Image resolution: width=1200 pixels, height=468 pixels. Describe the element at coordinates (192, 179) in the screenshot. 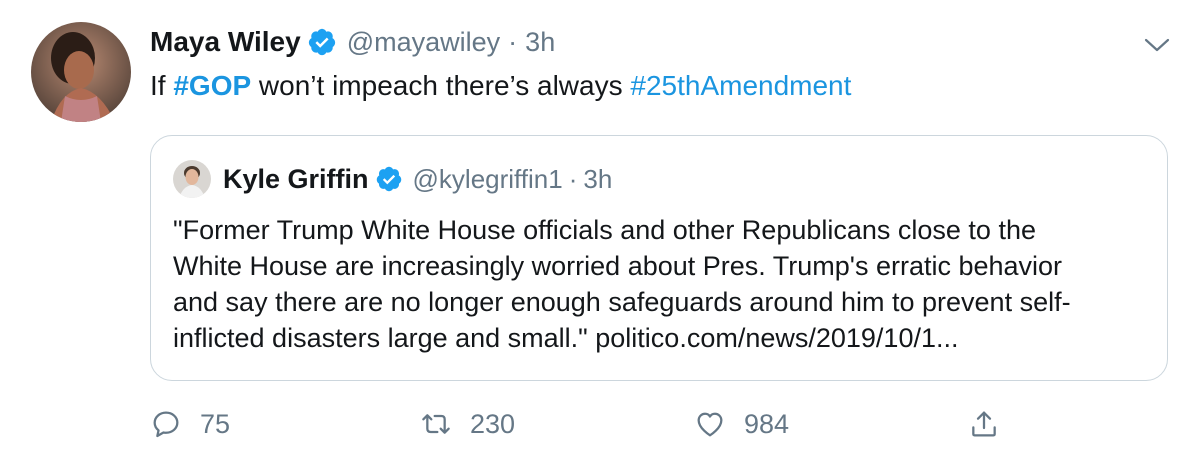

I see `quoted-author-avatar` at that location.